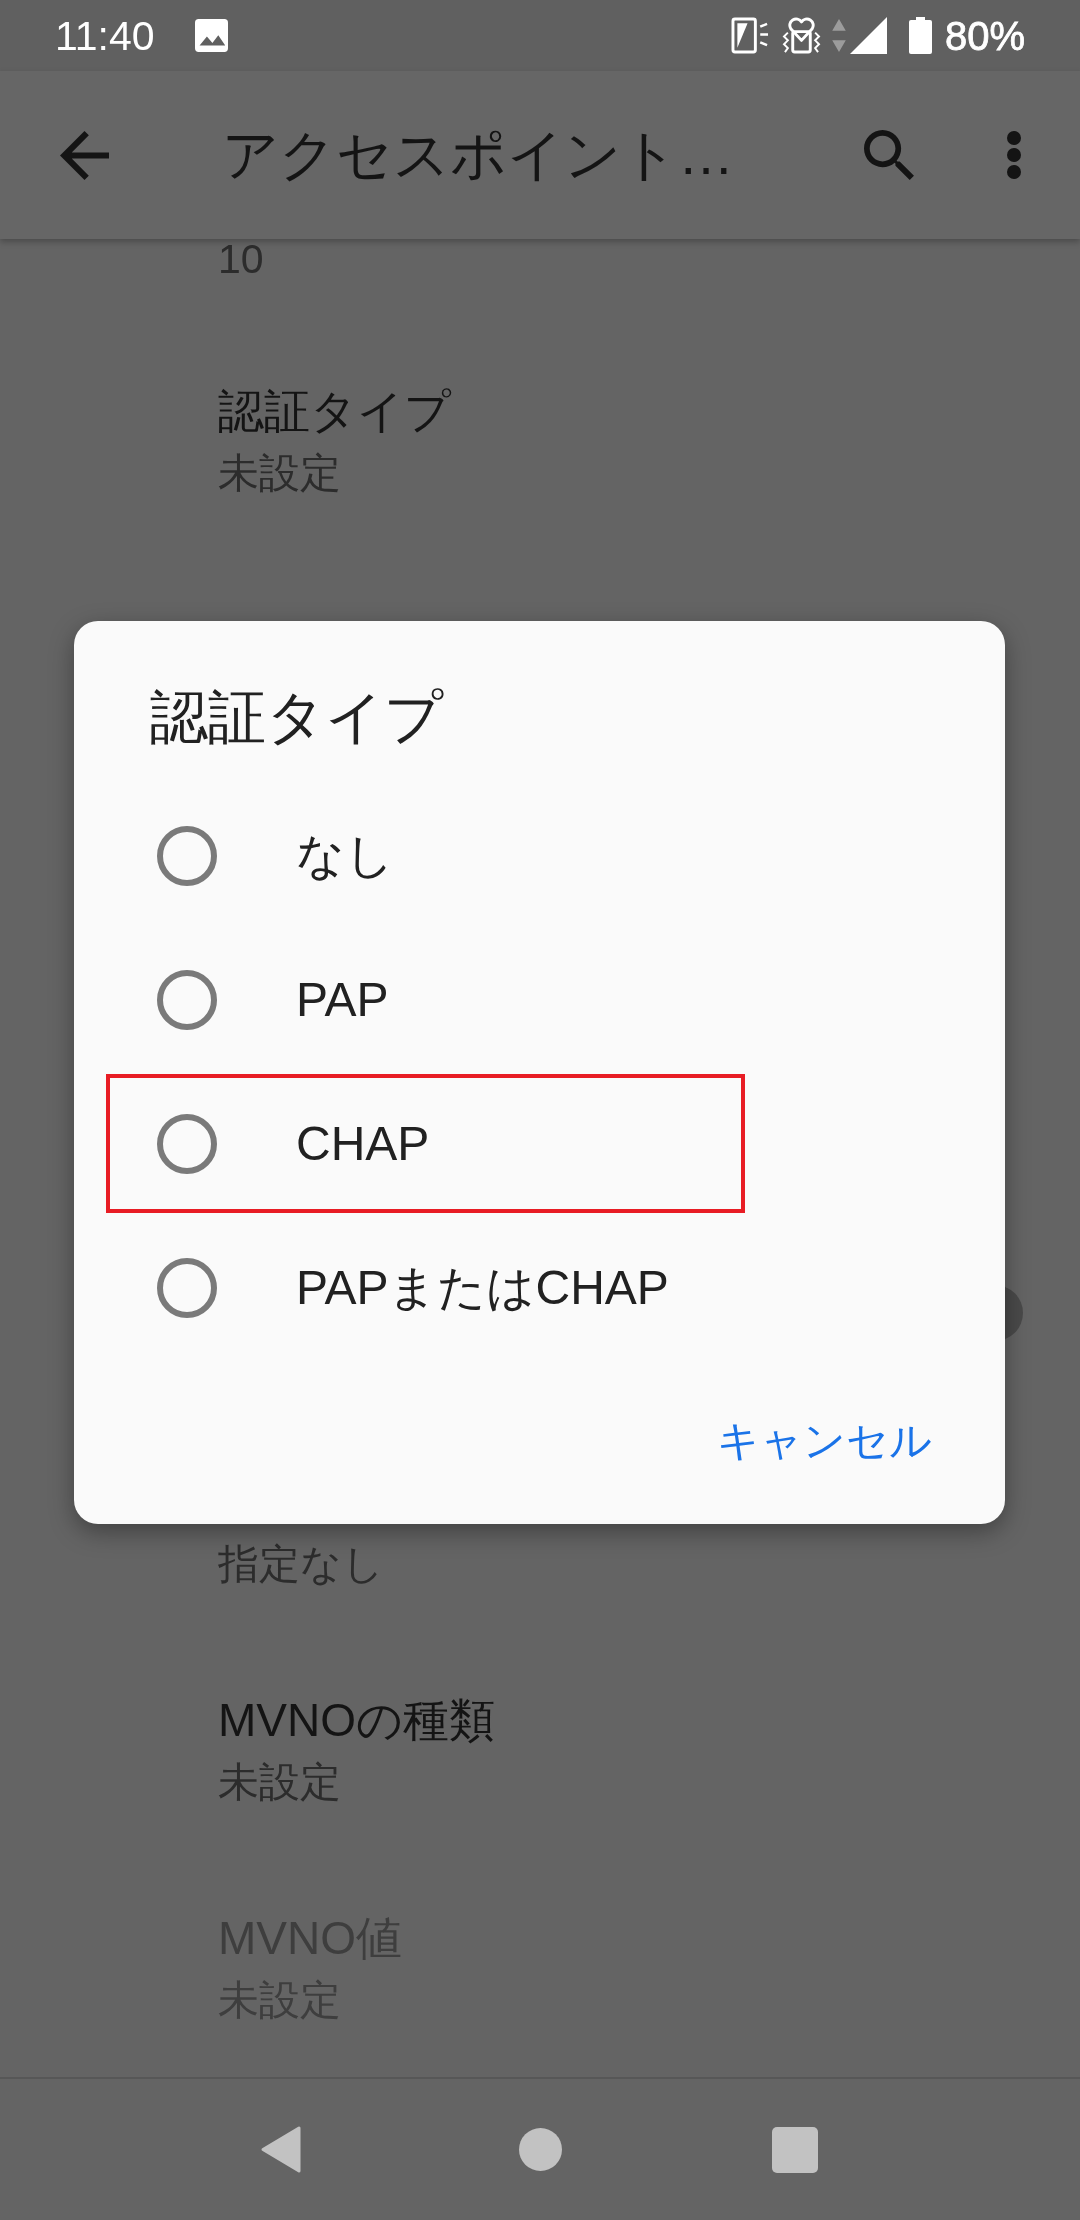 The height and width of the screenshot is (2220, 1080). I want to click on battery-percent: 80%, so click(984, 36).